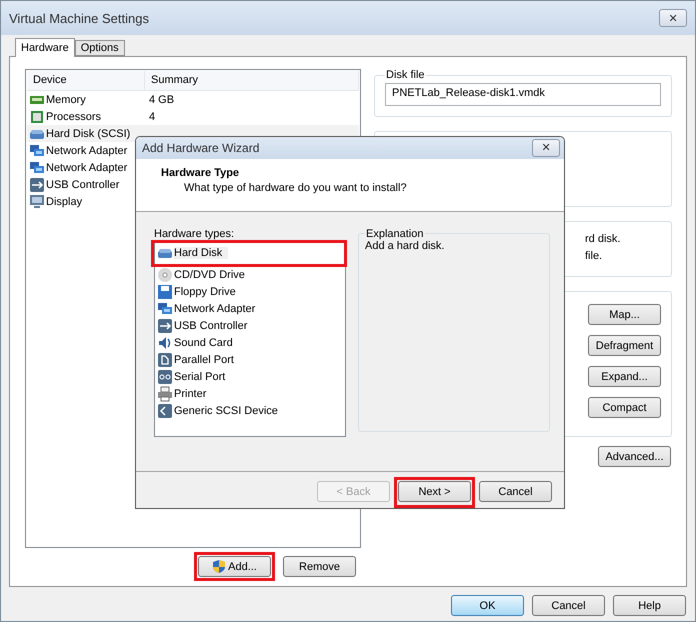 The image size is (696, 622). What do you see at coordinates (74, 116) in the screenshot?
I see `device-name: Processors` at bounding box center [74, 116].